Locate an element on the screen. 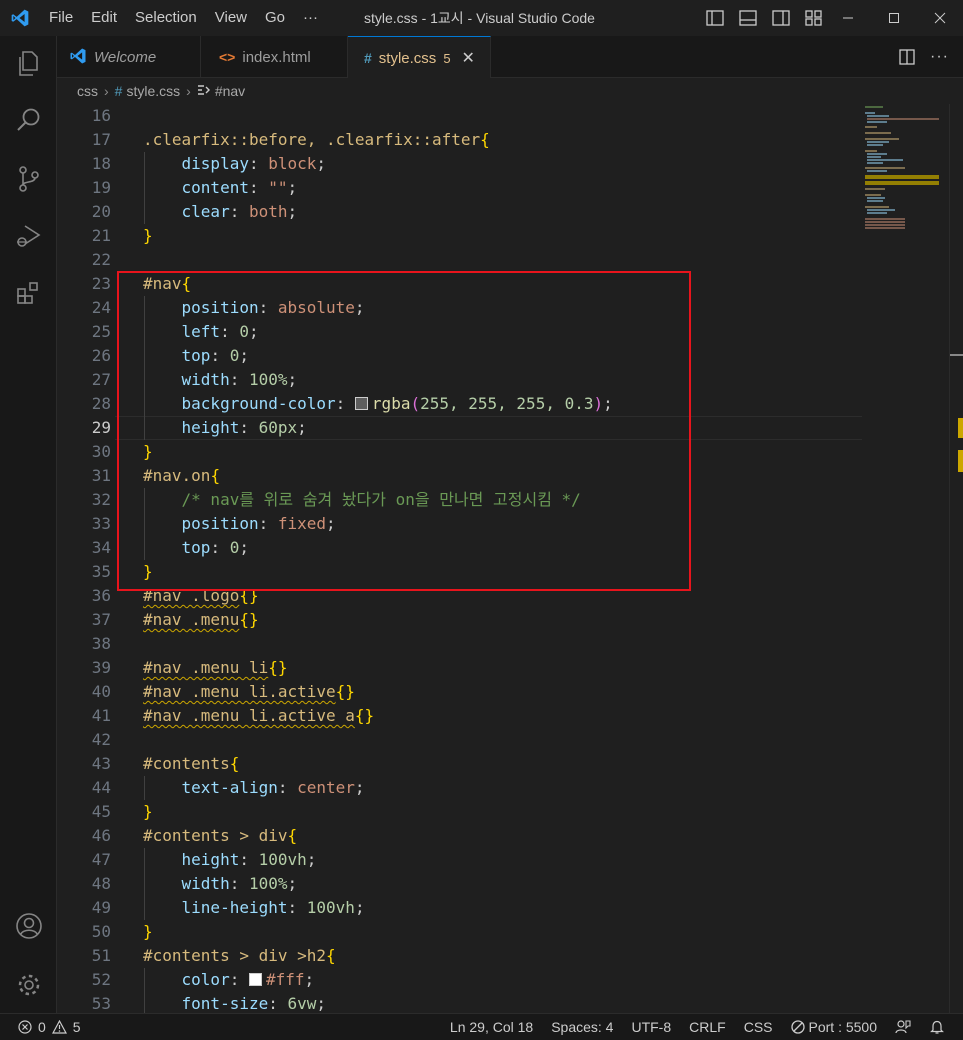 Image resolution: width=963 pixels, height=1040 pixels. minimize-button is located at coordinates (848, 18).